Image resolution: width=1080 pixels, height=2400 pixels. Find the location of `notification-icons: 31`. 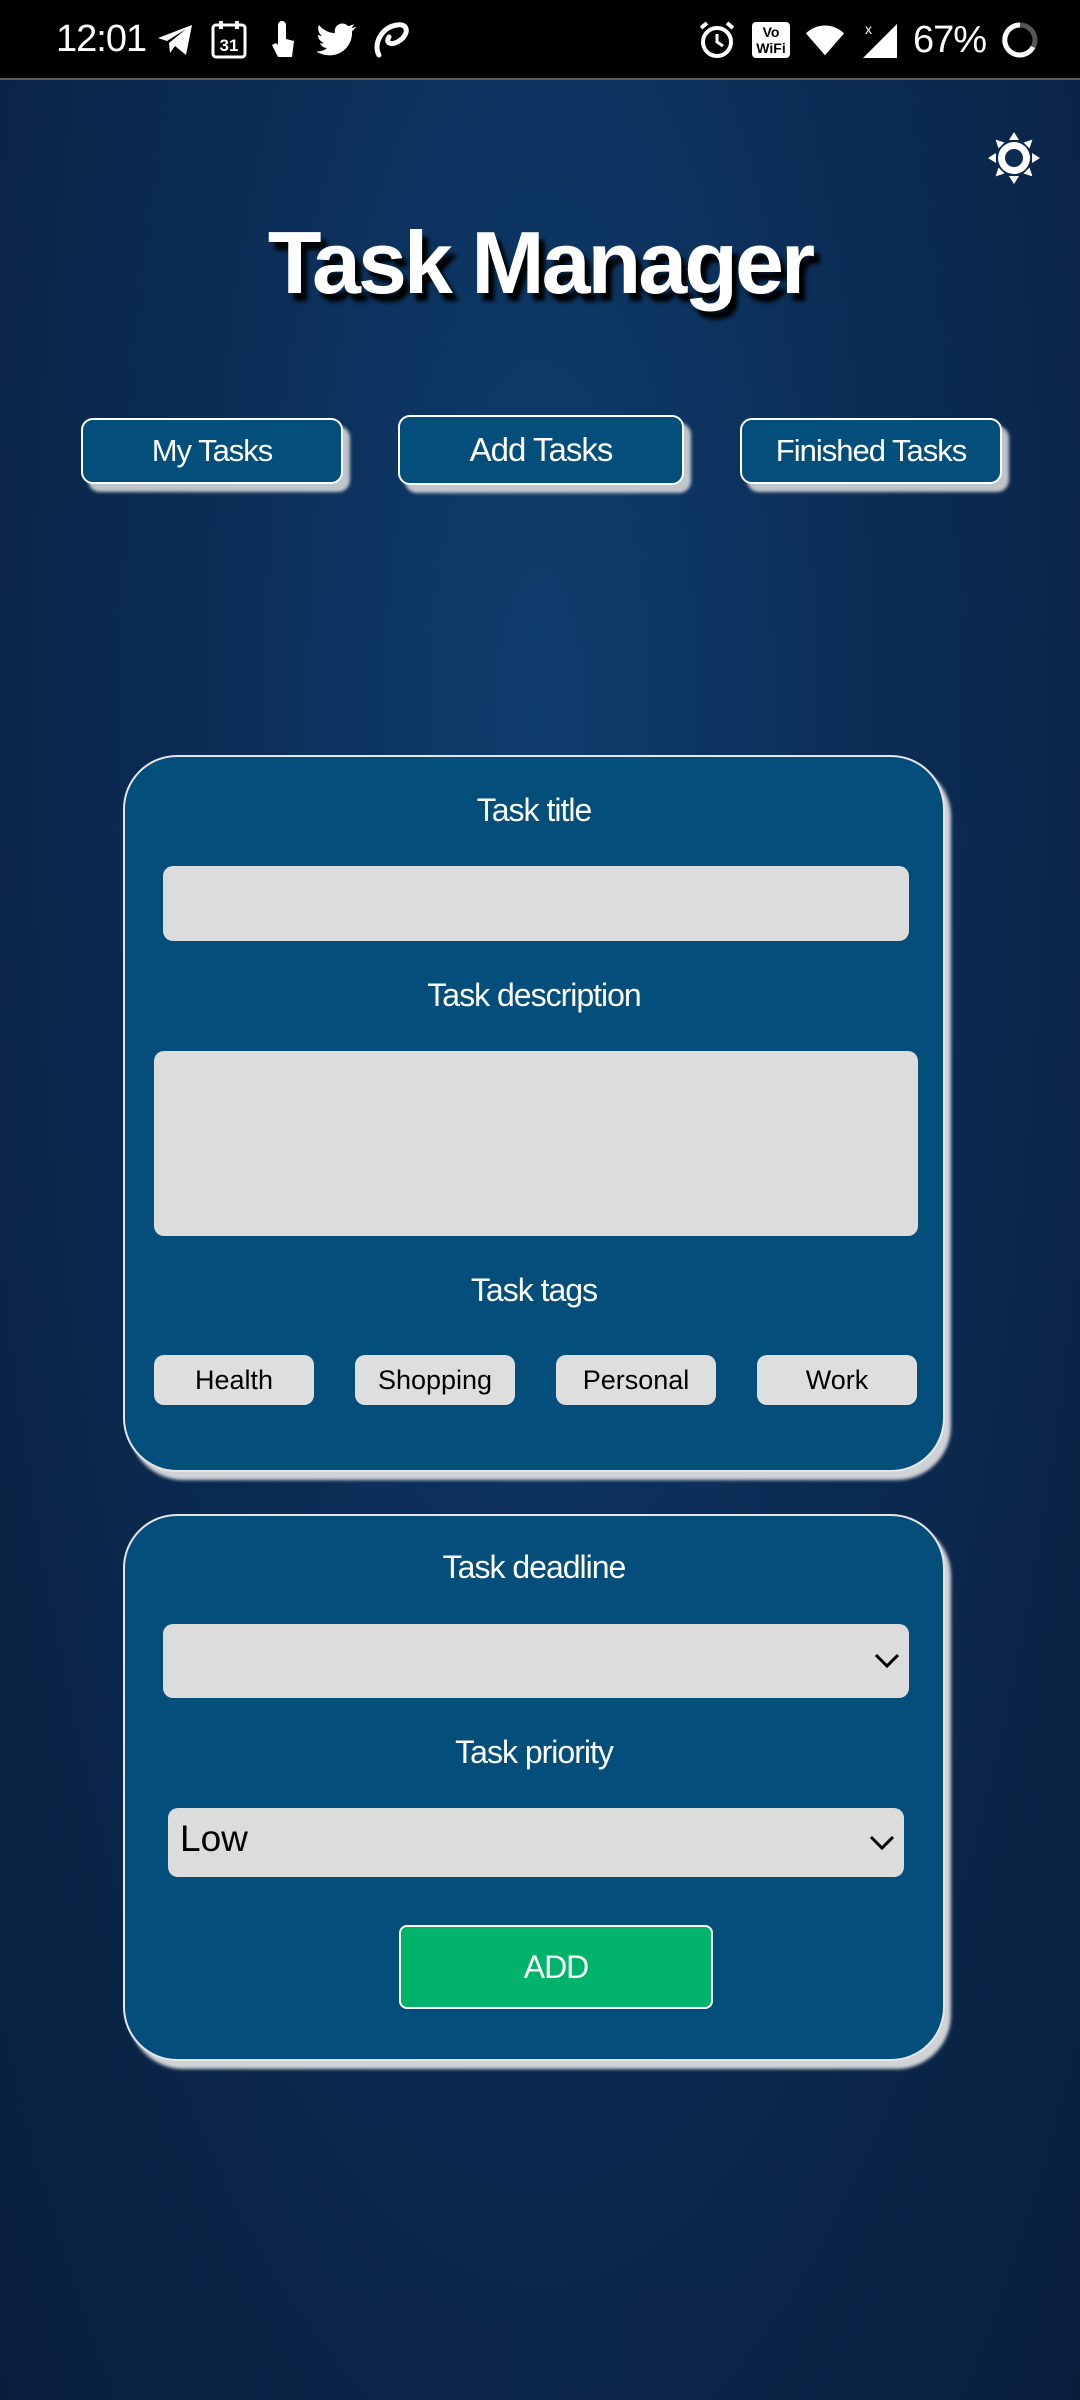

notification-icons: 31 is located at coordinates (283, 40).